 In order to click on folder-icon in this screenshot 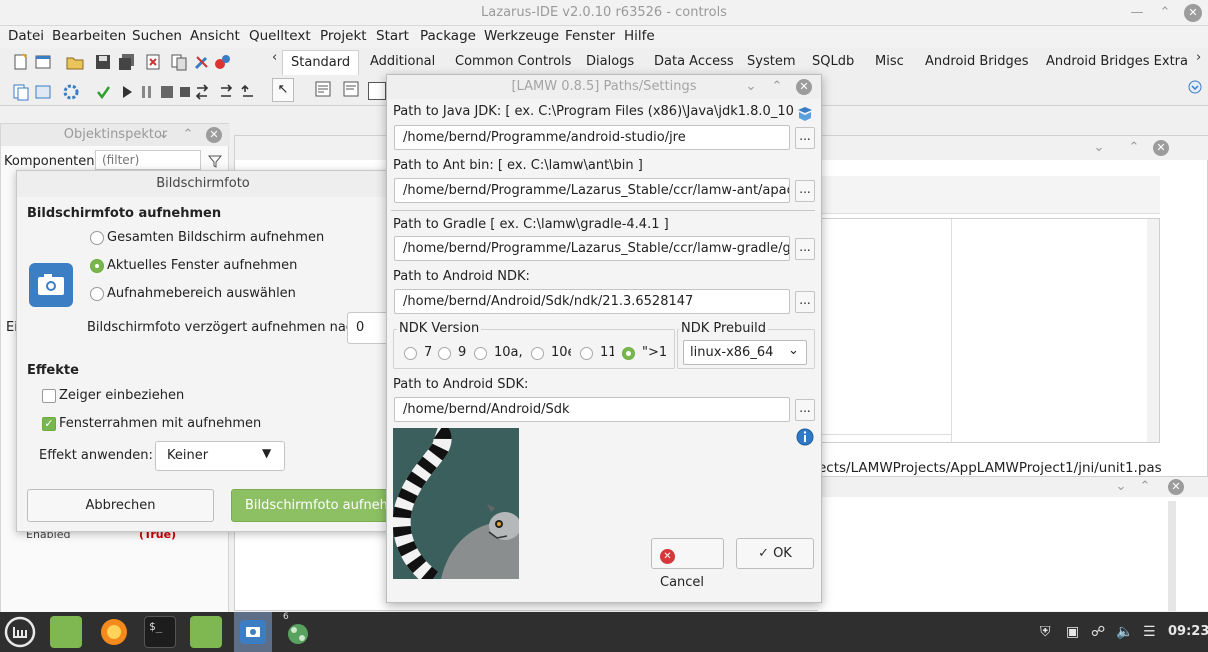, I will do `click(206, 632)`.